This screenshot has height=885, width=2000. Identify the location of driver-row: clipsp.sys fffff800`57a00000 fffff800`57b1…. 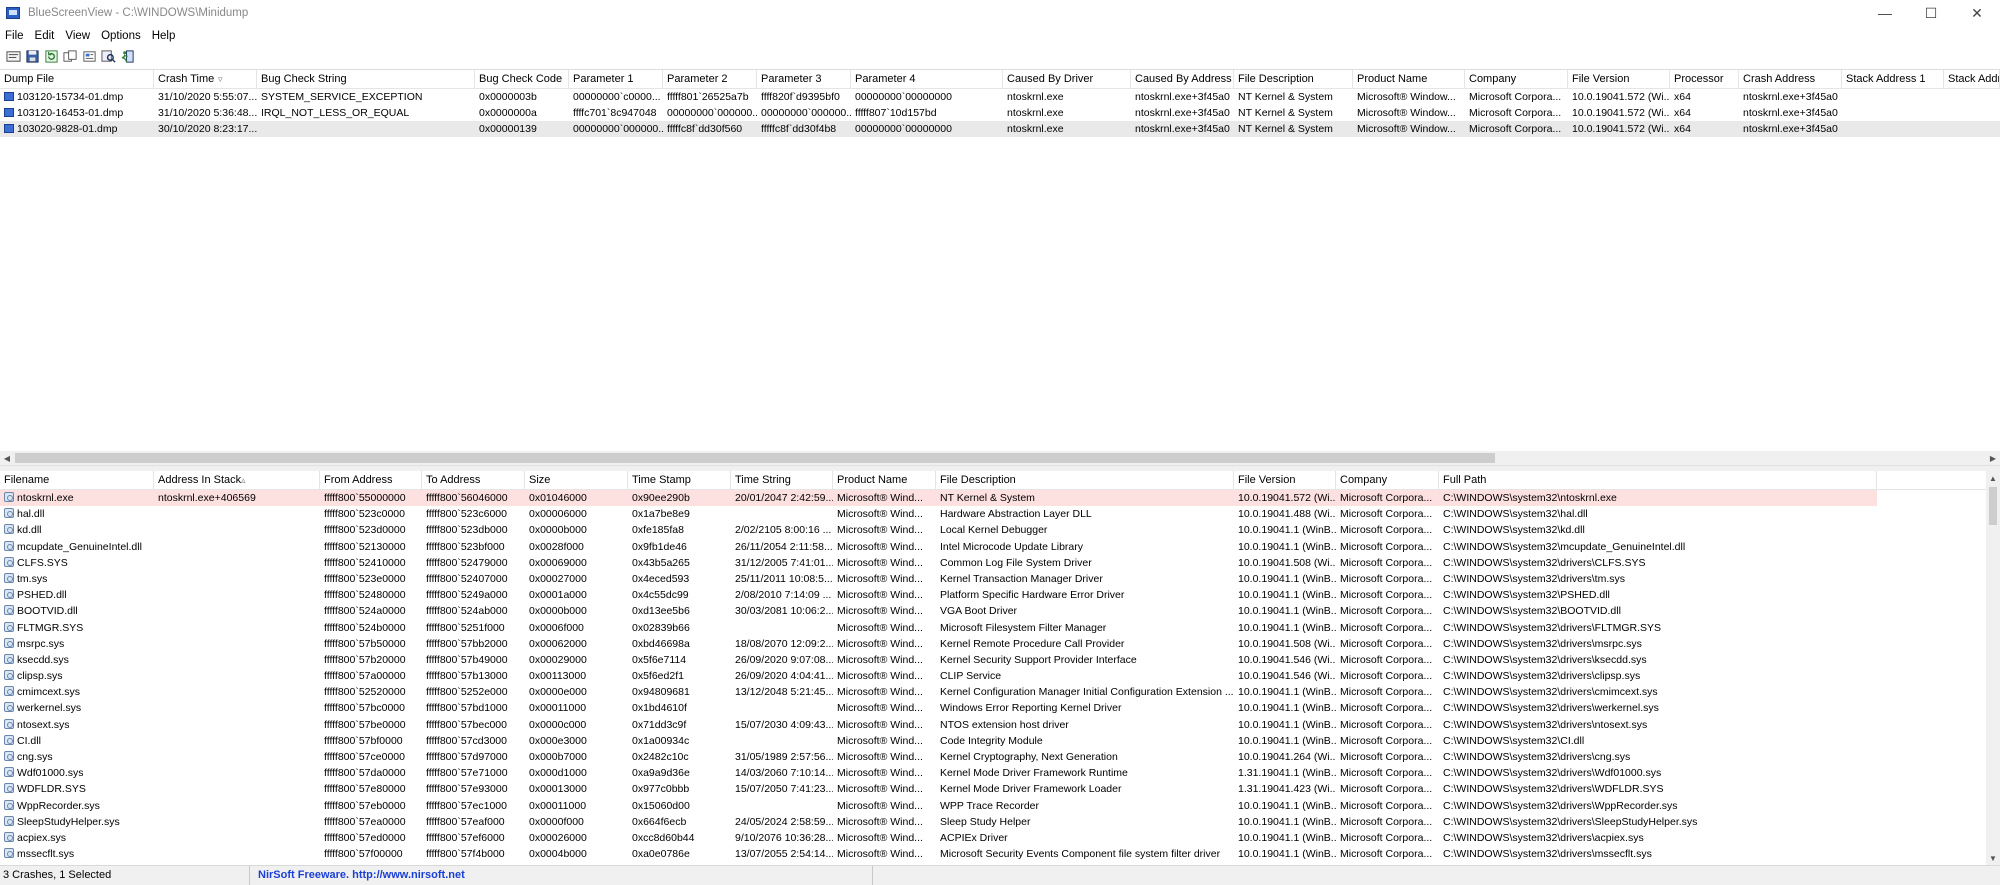
(993, 676).